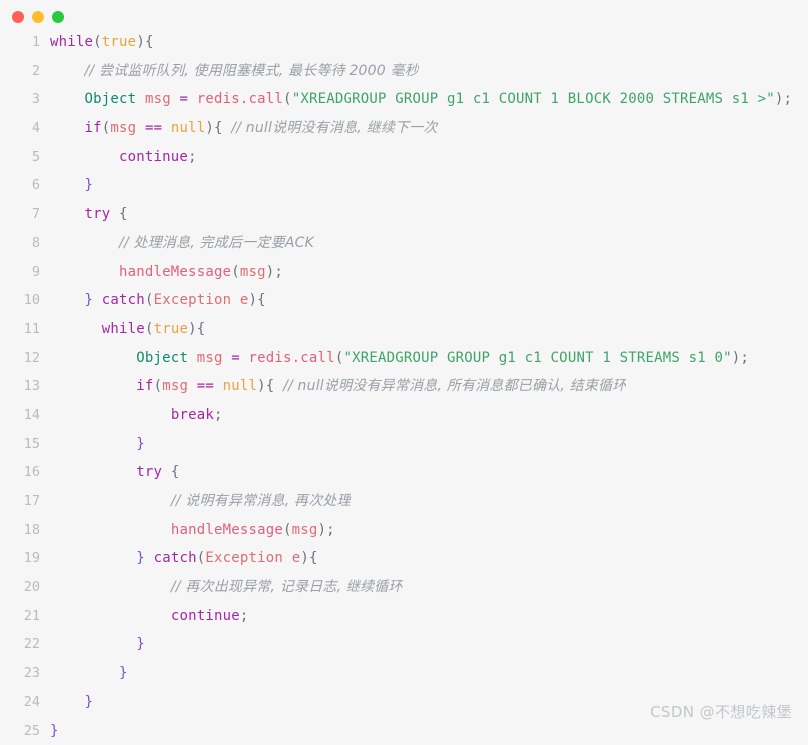  I want to click on code-line: 5 continue;, so click(404, 157).